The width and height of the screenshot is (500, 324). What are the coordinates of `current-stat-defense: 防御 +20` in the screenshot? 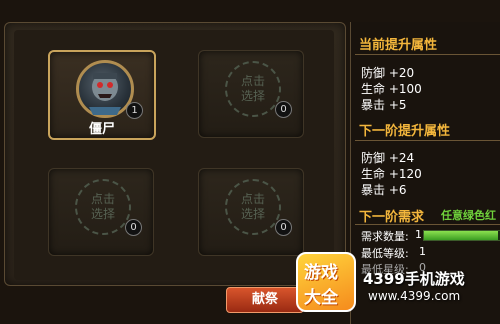 It's located at (388, 73).